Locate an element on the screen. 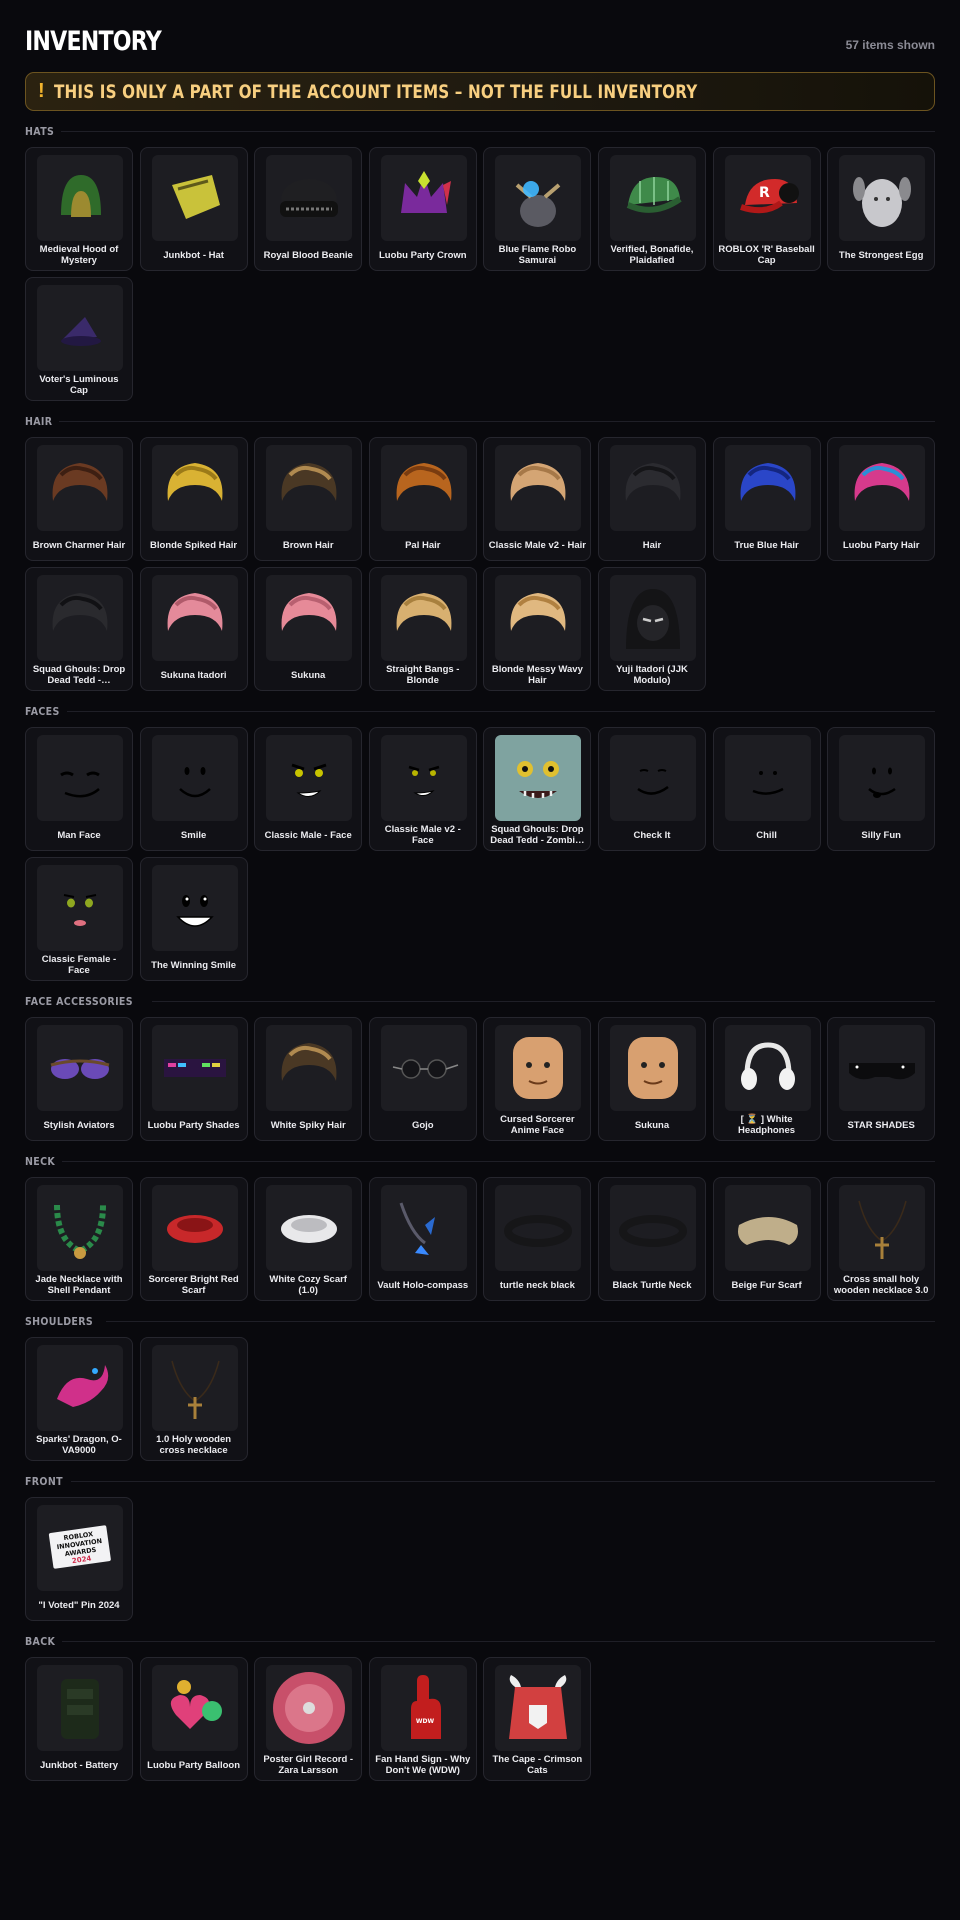 The width and height of the screenshot is (960, 1920). item-card: Luobu Party Balloon is located at coordinates (193, 1719).